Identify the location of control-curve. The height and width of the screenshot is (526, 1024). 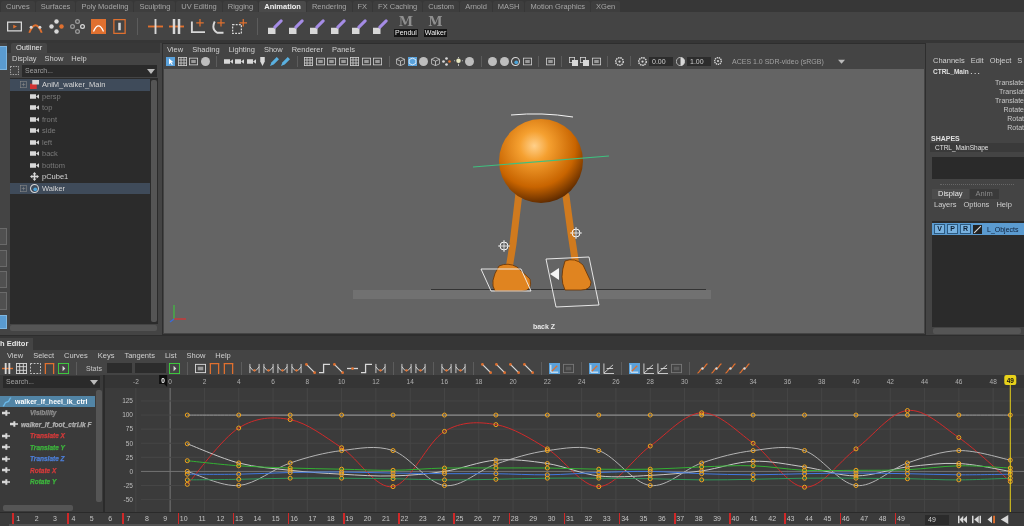
(542, 115).